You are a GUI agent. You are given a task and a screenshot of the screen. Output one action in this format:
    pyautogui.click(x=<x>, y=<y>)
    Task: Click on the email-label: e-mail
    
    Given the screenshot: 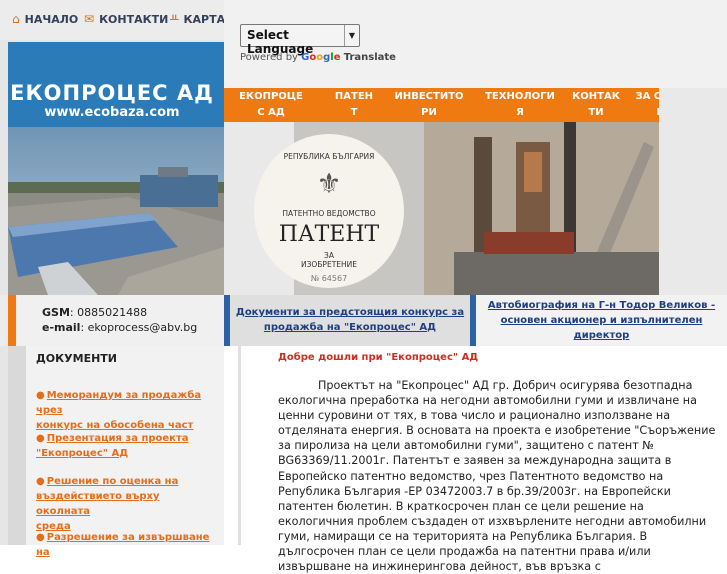 What is the action you would take?
    pyautogui.click(x=61, y=327)
    